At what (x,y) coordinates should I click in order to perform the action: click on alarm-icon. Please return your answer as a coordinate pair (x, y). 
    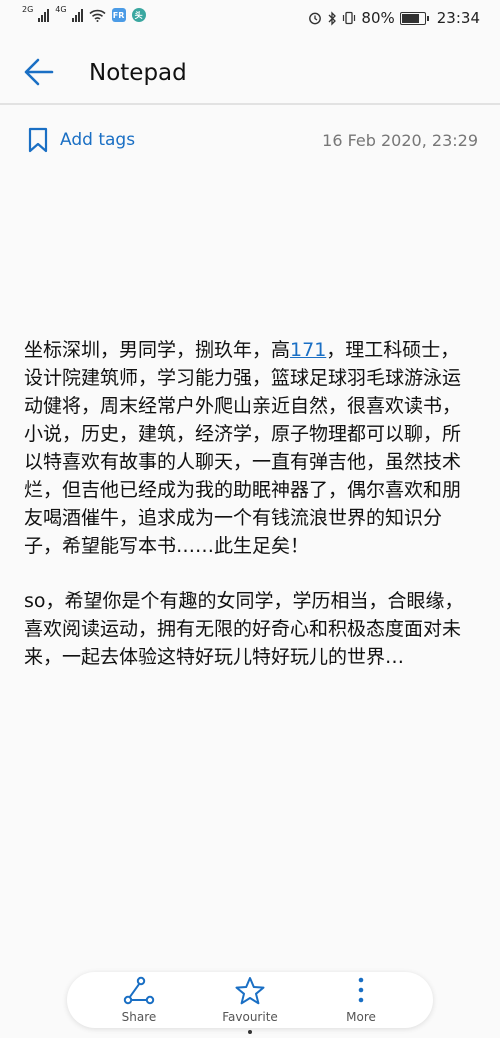
    Looking at the image, I should click on (315, 18).